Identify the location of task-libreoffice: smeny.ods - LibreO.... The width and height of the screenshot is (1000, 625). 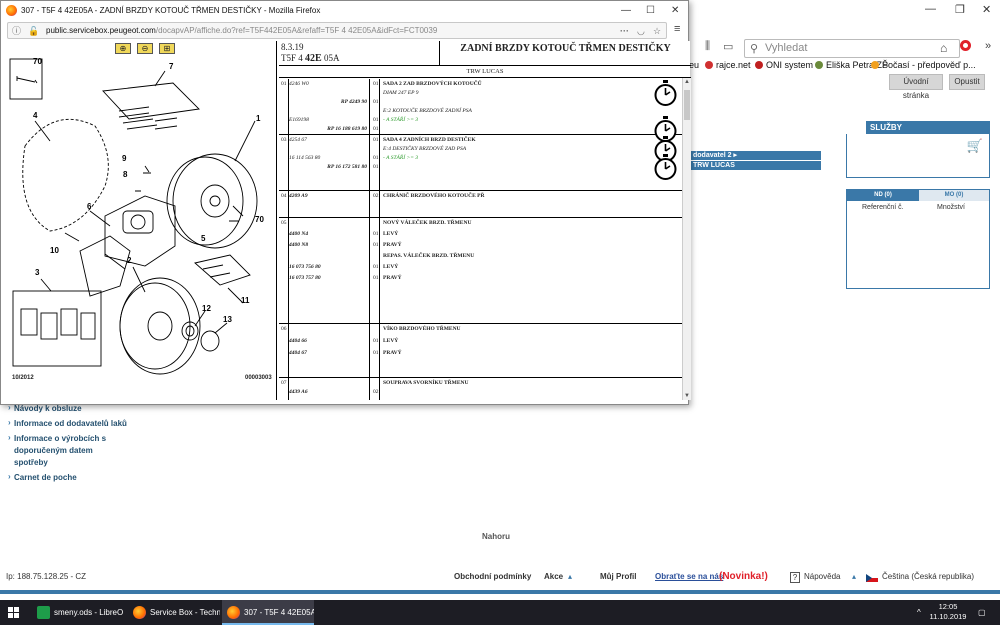
(78, 612).